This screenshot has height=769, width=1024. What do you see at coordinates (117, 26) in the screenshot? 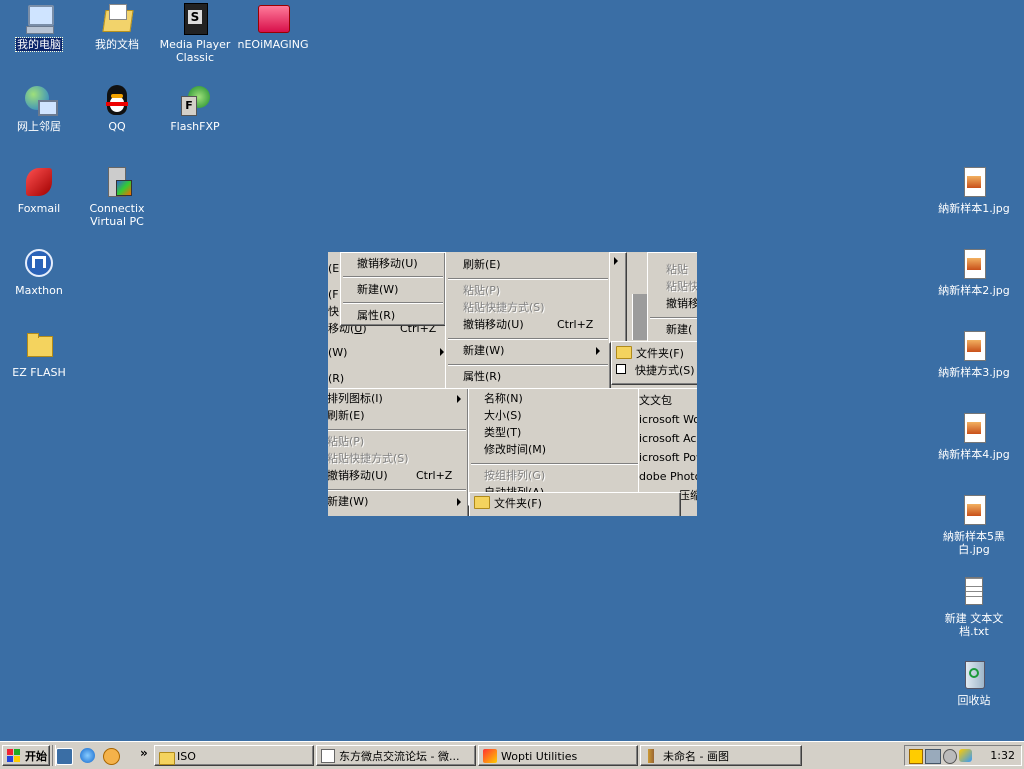
I see `desktop-icon-my-documents: 我的文档` at bounding box center [117, 26].